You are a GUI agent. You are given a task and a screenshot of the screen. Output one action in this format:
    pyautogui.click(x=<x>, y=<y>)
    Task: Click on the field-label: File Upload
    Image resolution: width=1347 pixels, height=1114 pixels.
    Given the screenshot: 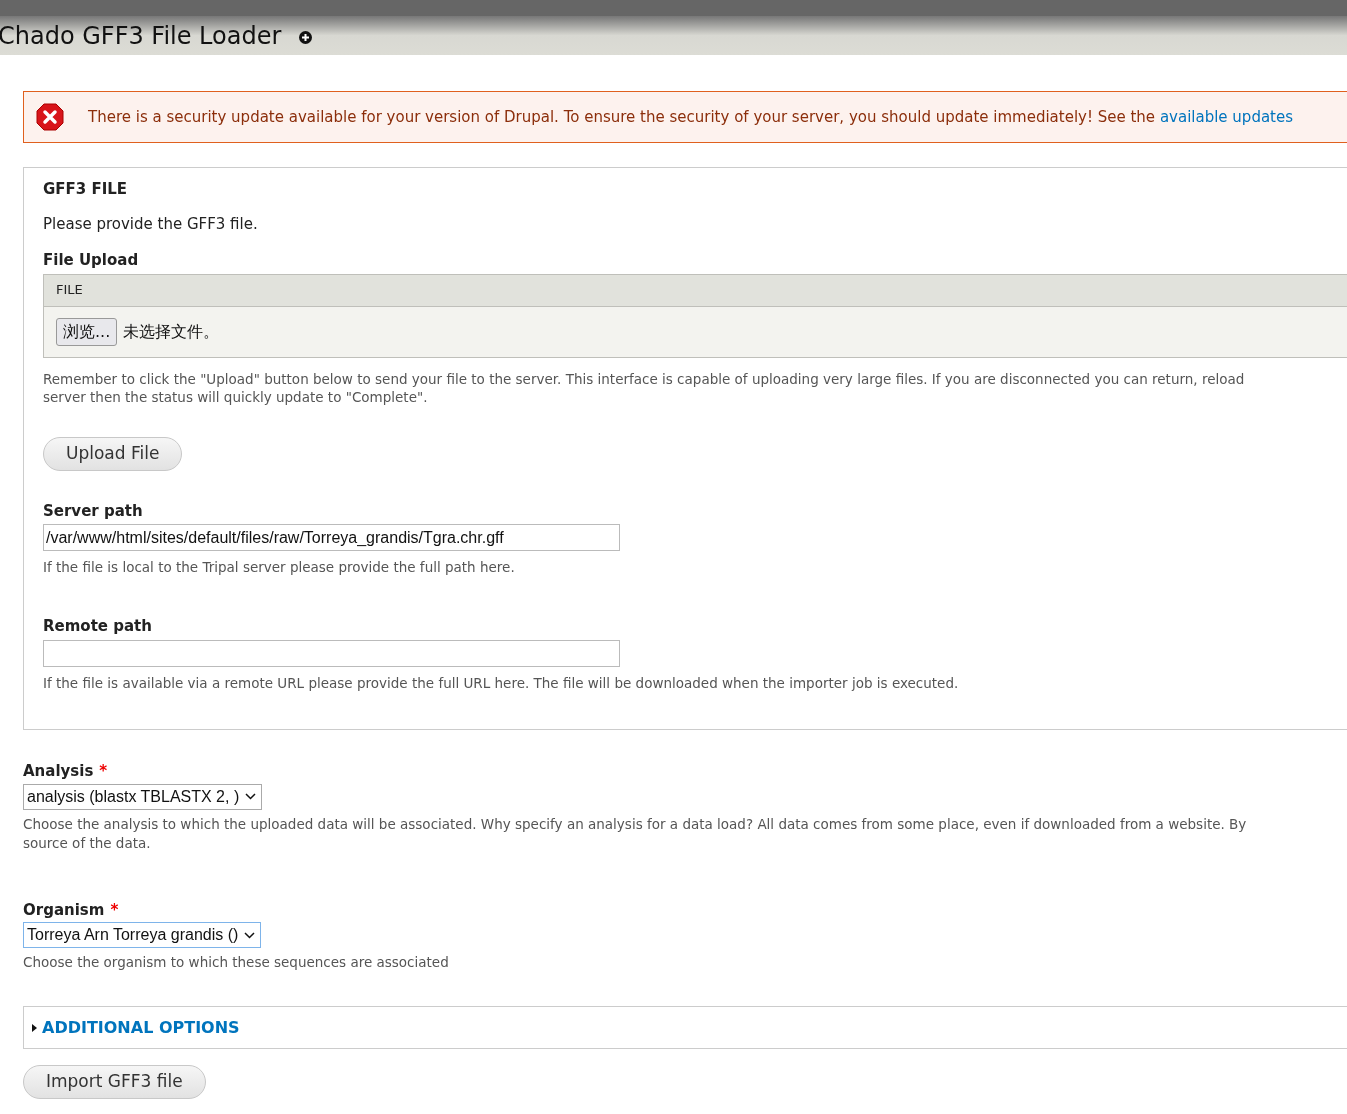 What is the action you would take?
    pyautogui.click(x=91, y=260)
    